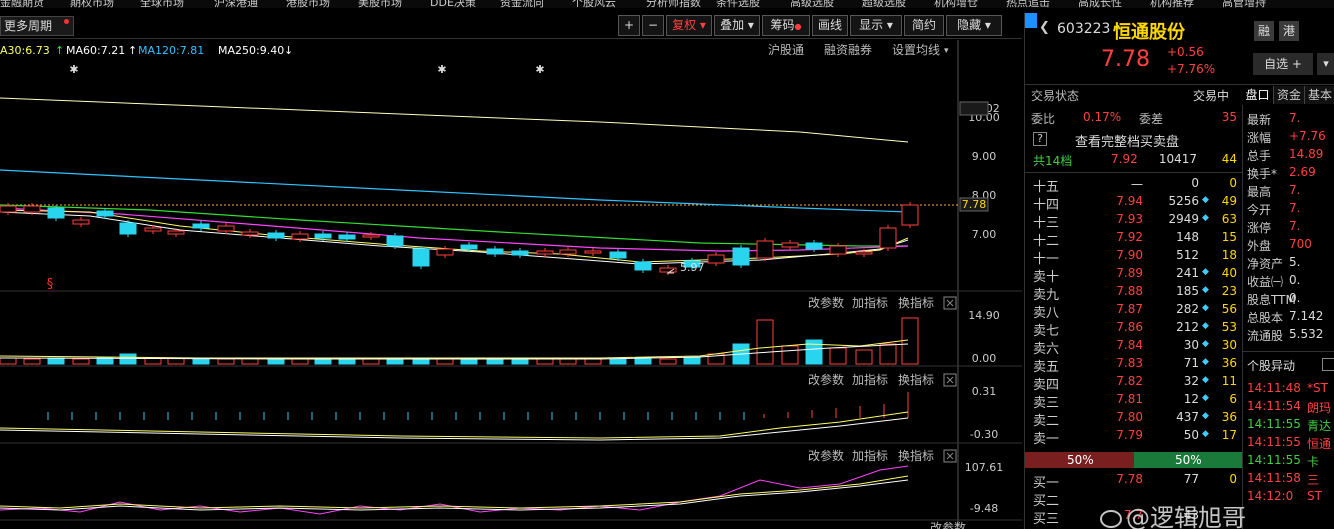  What do you see at coordinates (1113, 399) in the screenshot?
I see `depth-level-price: 7.81` at bounding box center [1113, 399].